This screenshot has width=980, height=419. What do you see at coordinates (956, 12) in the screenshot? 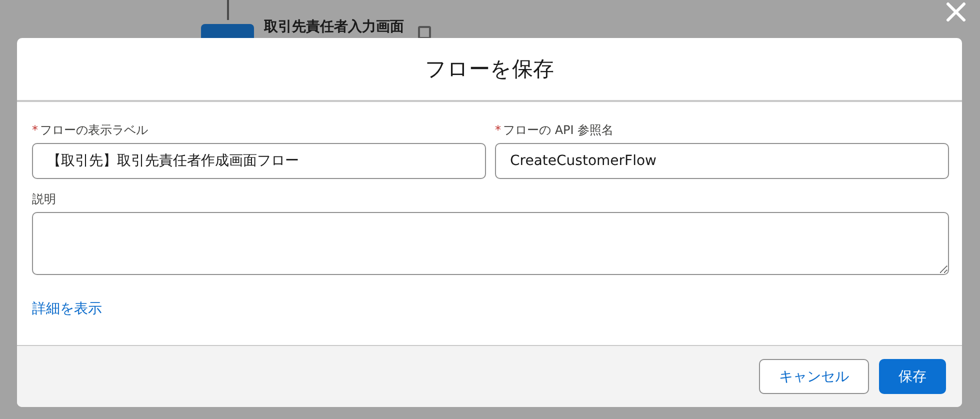
I see `close-icon` at bounding box center [956, 12].